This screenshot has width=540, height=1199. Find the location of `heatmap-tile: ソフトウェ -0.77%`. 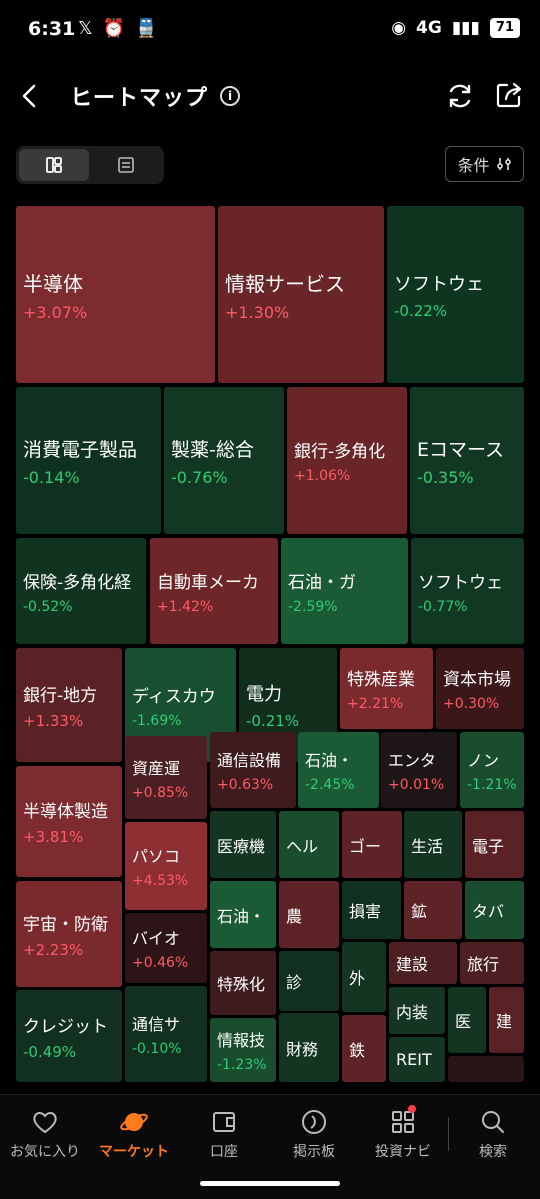

heatmap-tile: ソフトウェ -0.77% is located at coordinates (467, 591).